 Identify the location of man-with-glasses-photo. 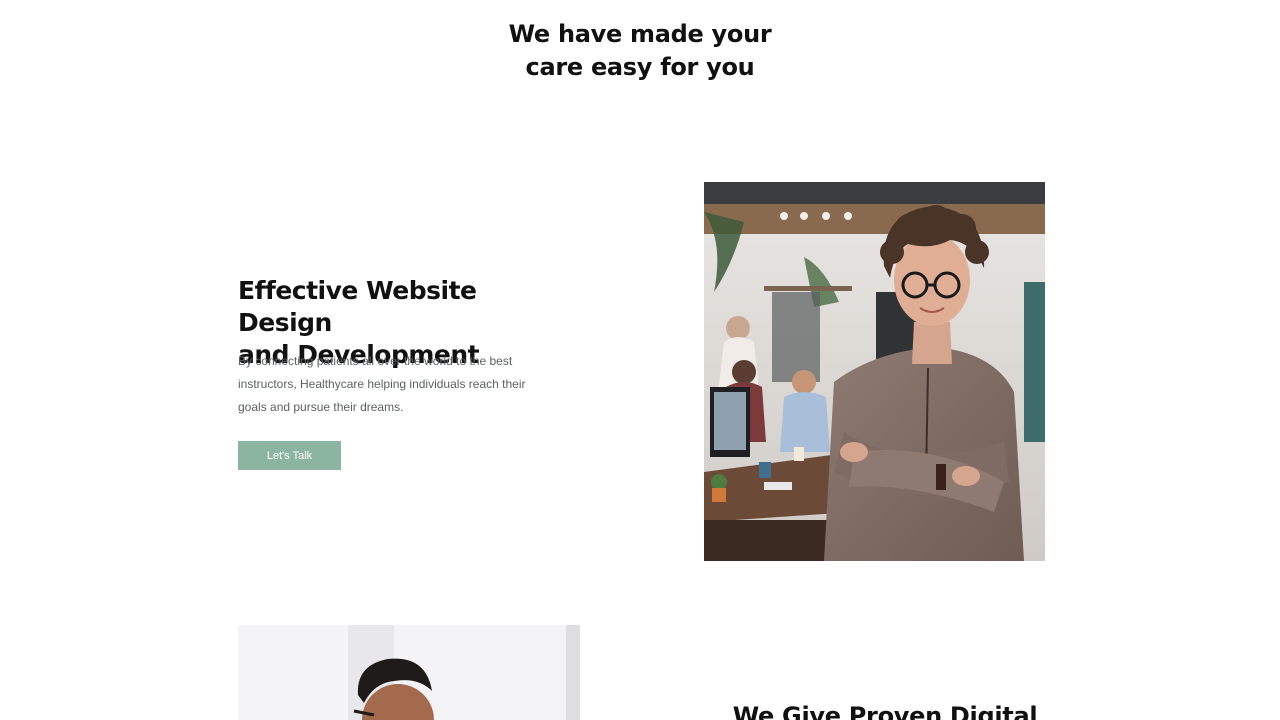
(409, 672).